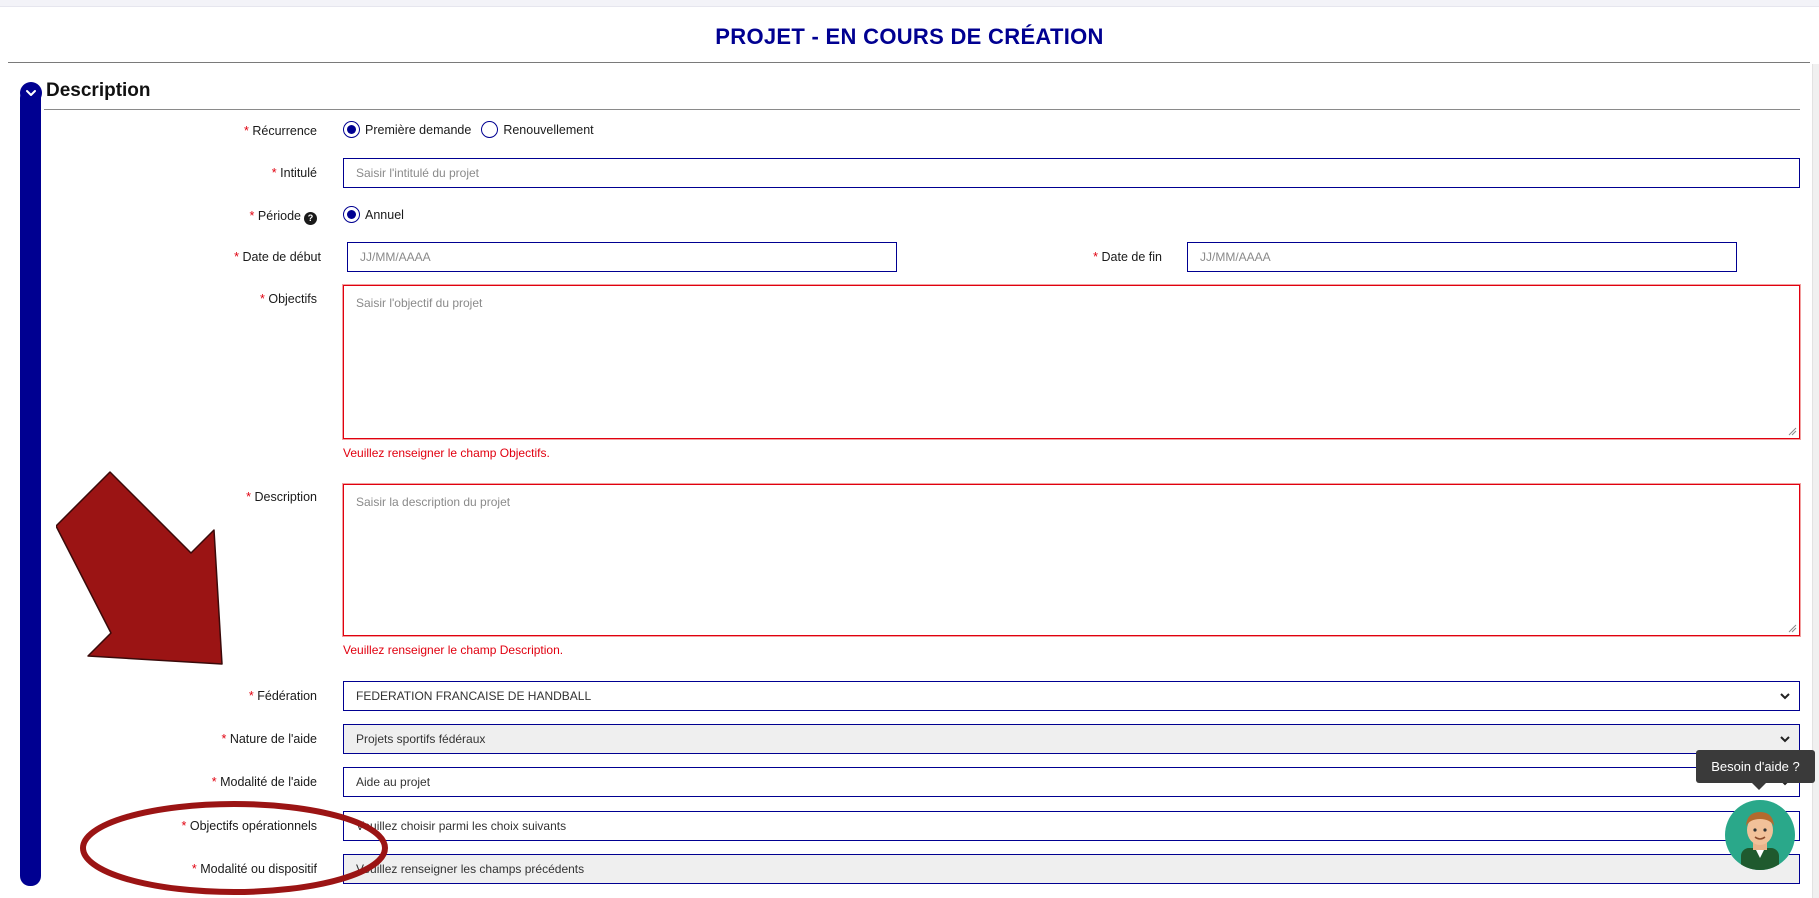  Describe the element at coordinates (280, 131) in the screenshot. I see `recurrence-label: * Récurrence` at that location.